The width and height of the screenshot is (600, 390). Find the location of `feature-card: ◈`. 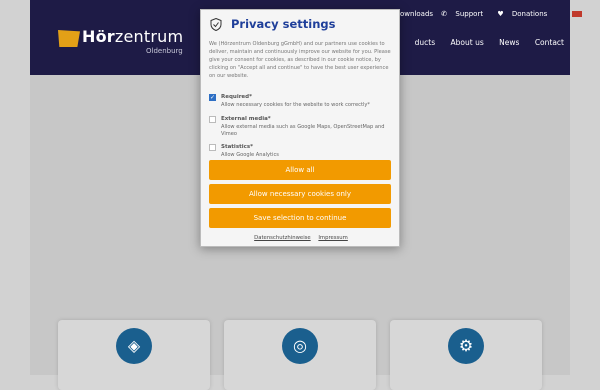

feature-card: ◈ is located at coordinates (134, 355).